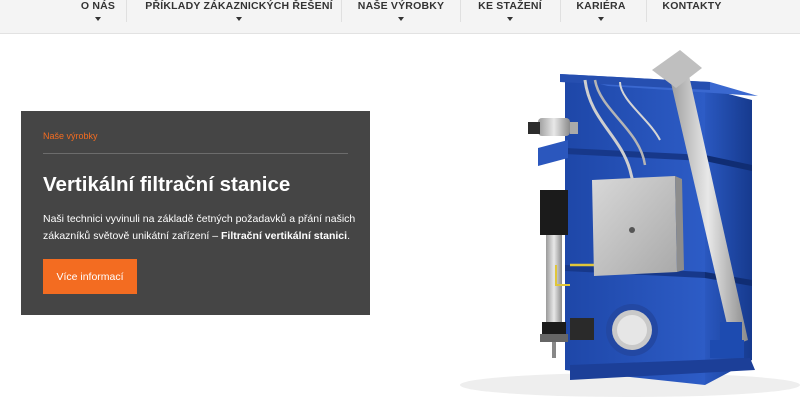 This screenshot has height=400, width=800. What do you see at coordinates (692, 17) in the screenshot?
I see `nav-item-kontakty: KONTAKTY` at bounding box center [692, 17].